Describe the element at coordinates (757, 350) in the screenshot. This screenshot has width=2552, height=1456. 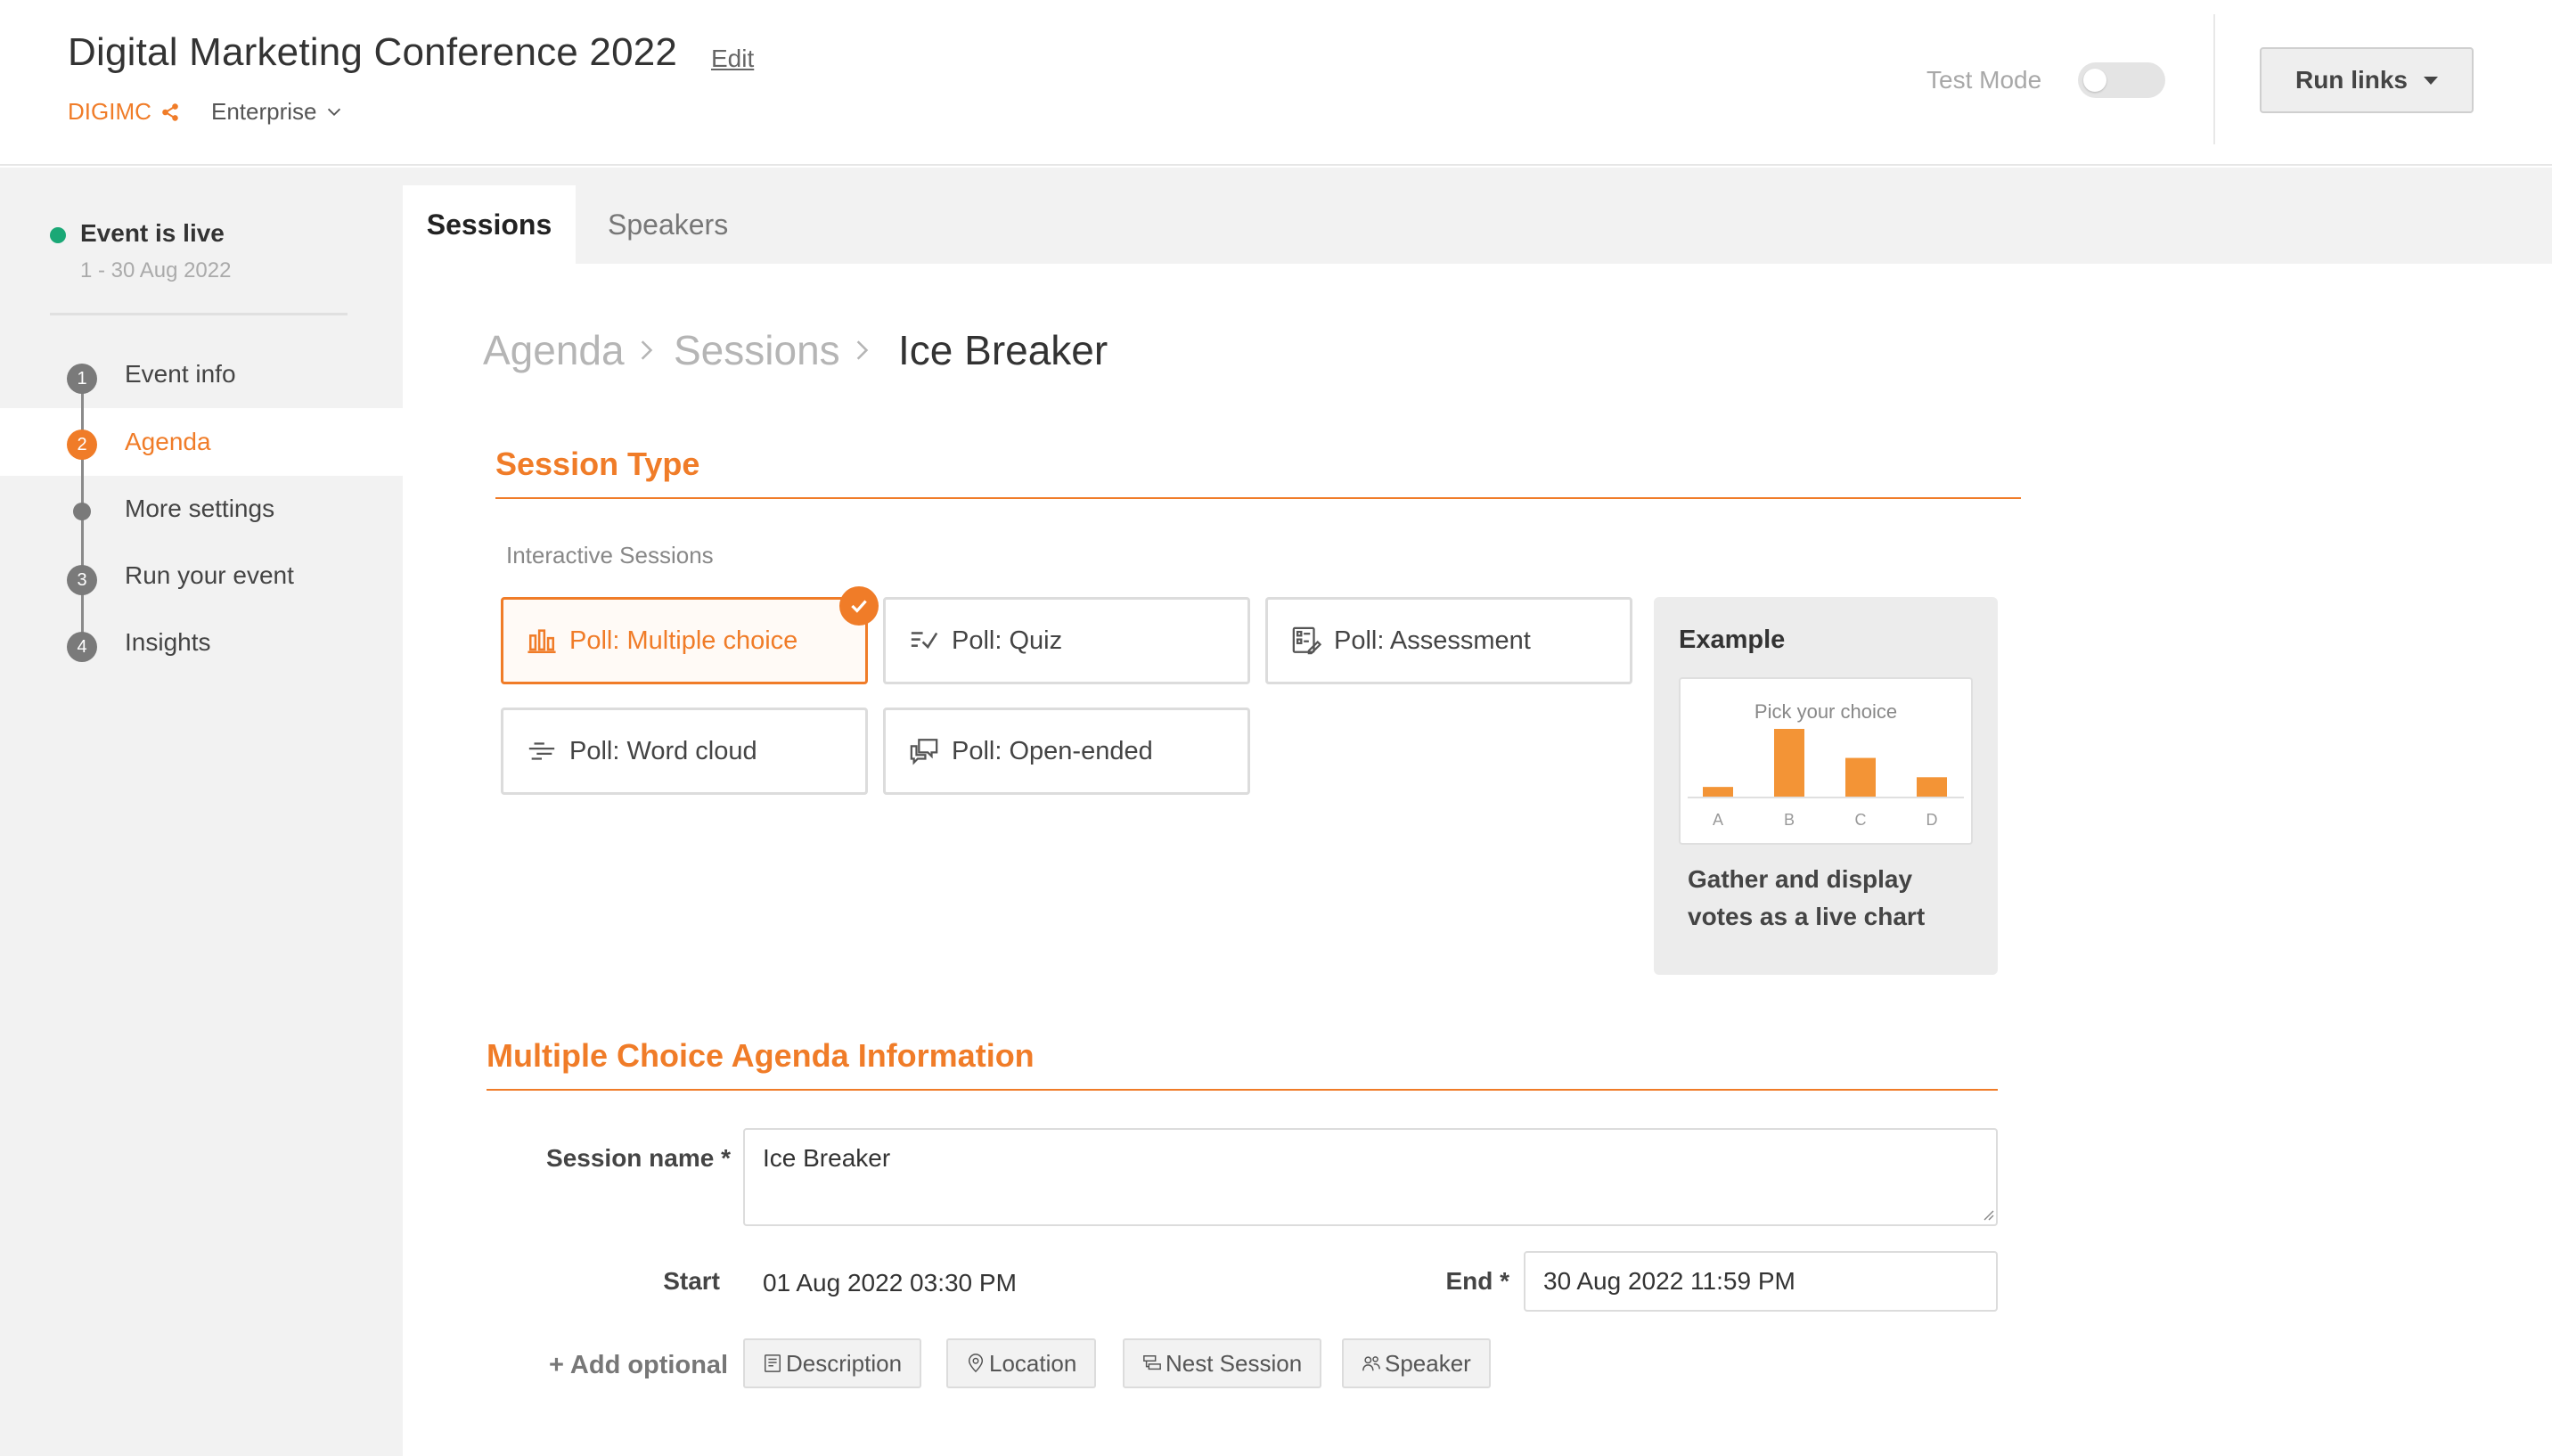
I see `breadcrumb-sessions: Sessions` at that location.